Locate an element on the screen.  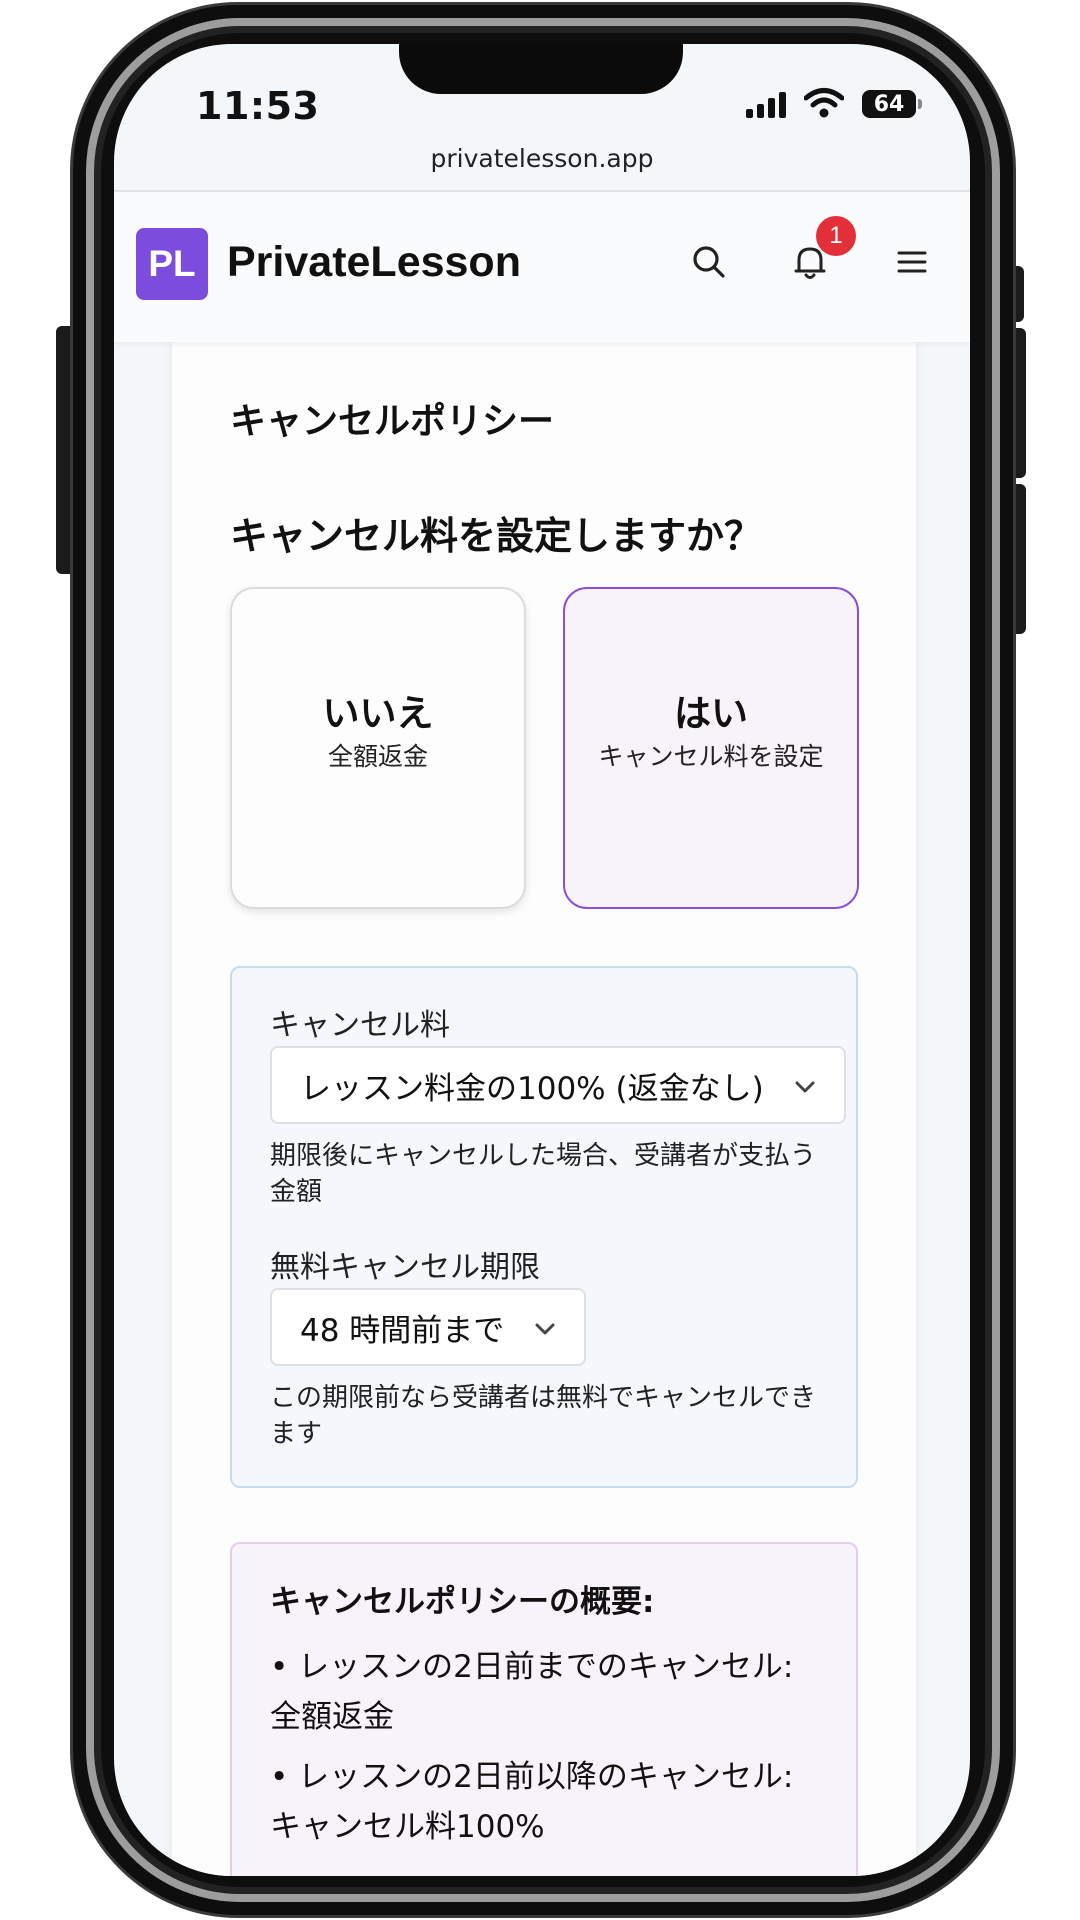
fee-help-text: 期限後にキャンセルした場合、受講者が支払う金額 is located at coordinates (543, 1174).